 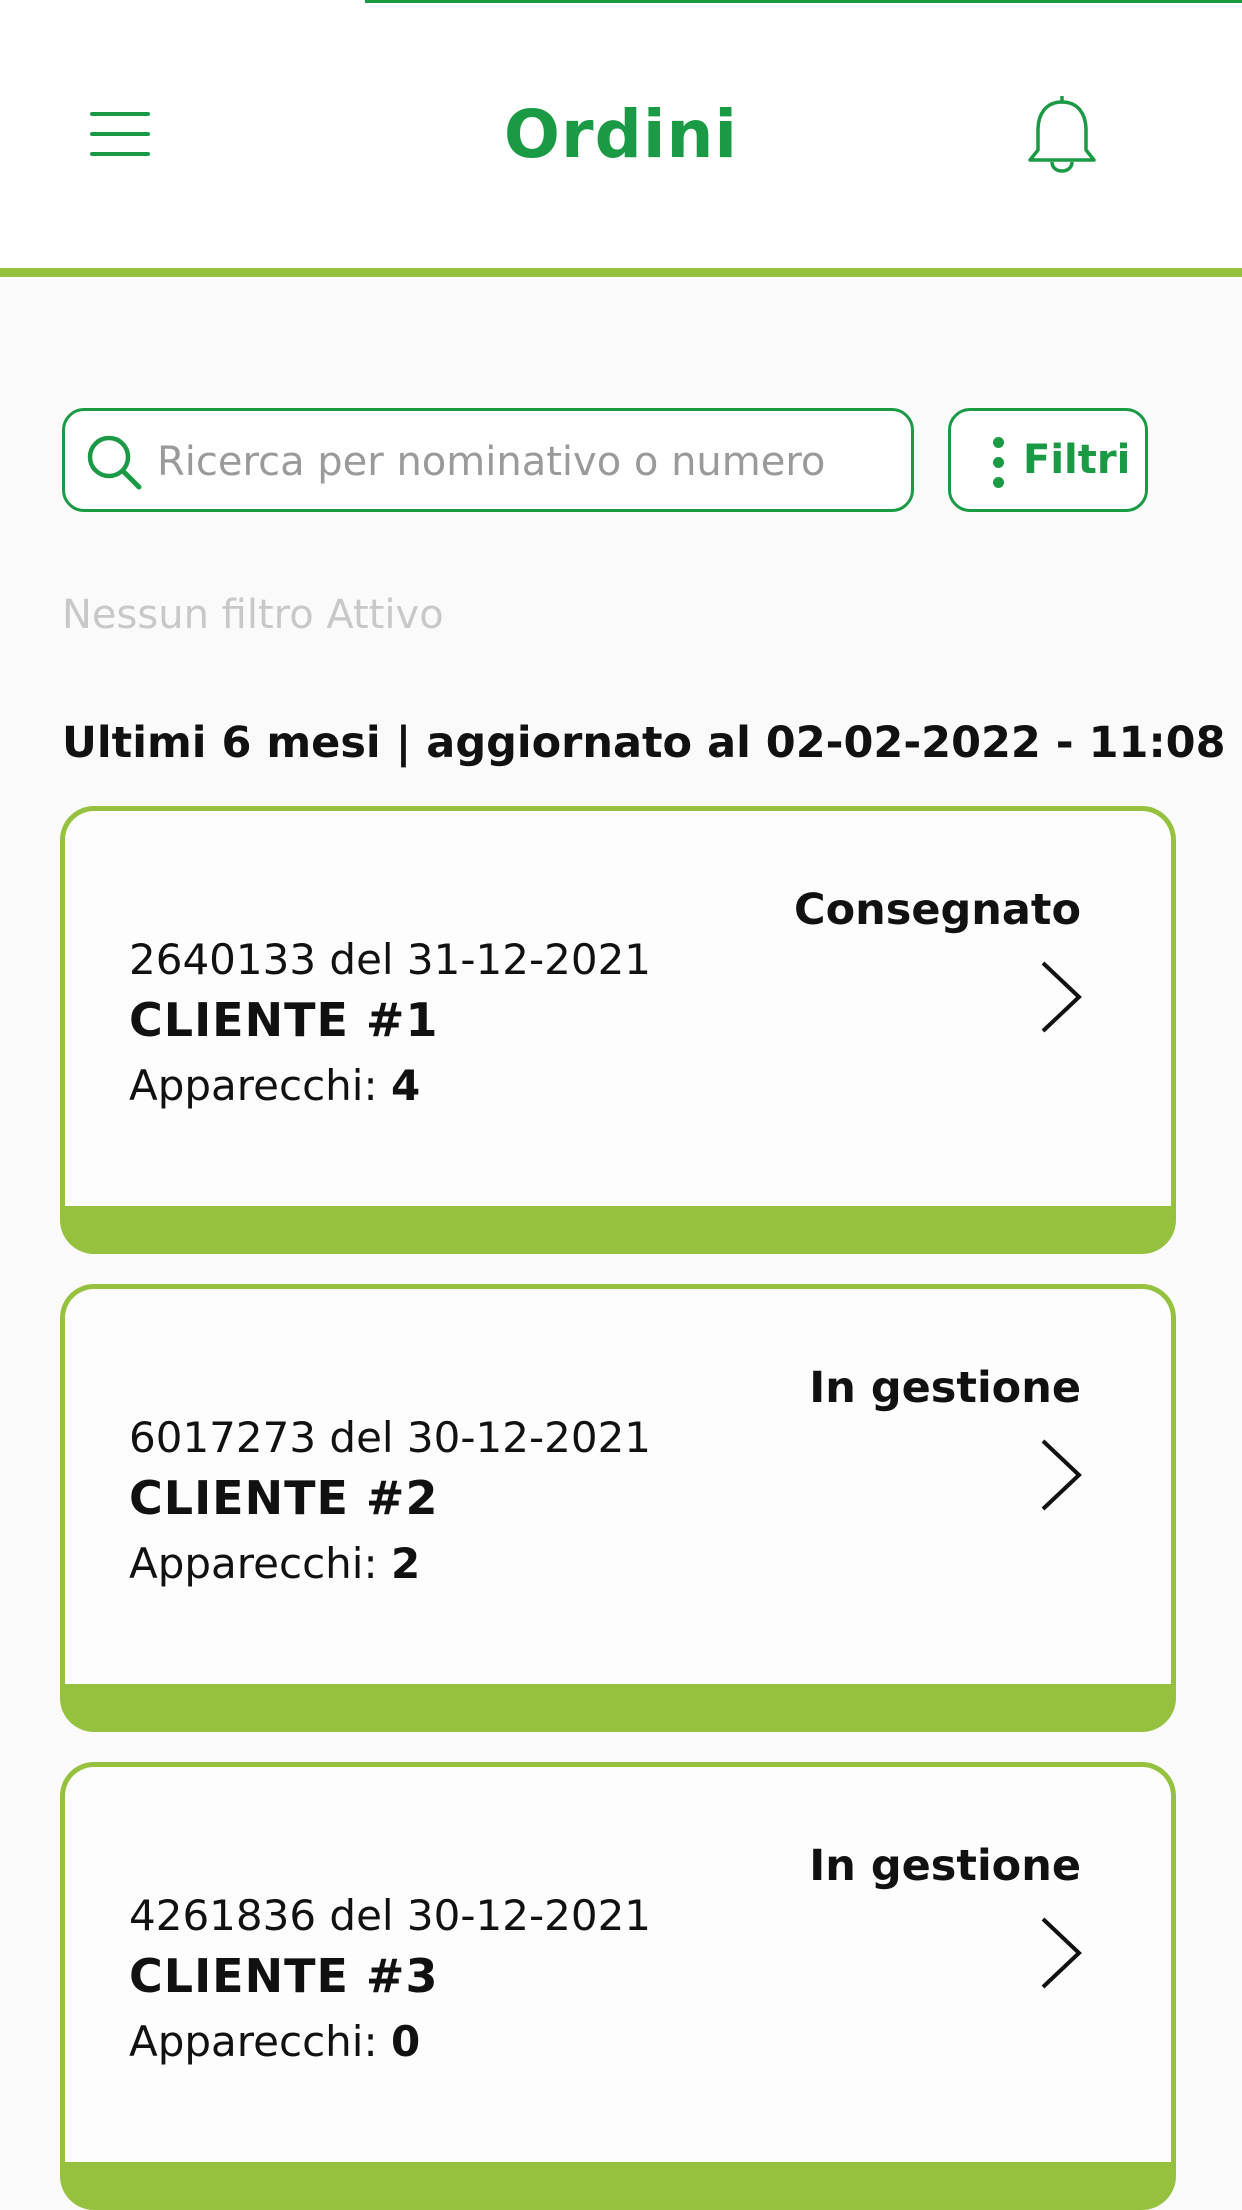 I want to click on order-devices: Apparecchi: 4, so click(x=274, y=1085).